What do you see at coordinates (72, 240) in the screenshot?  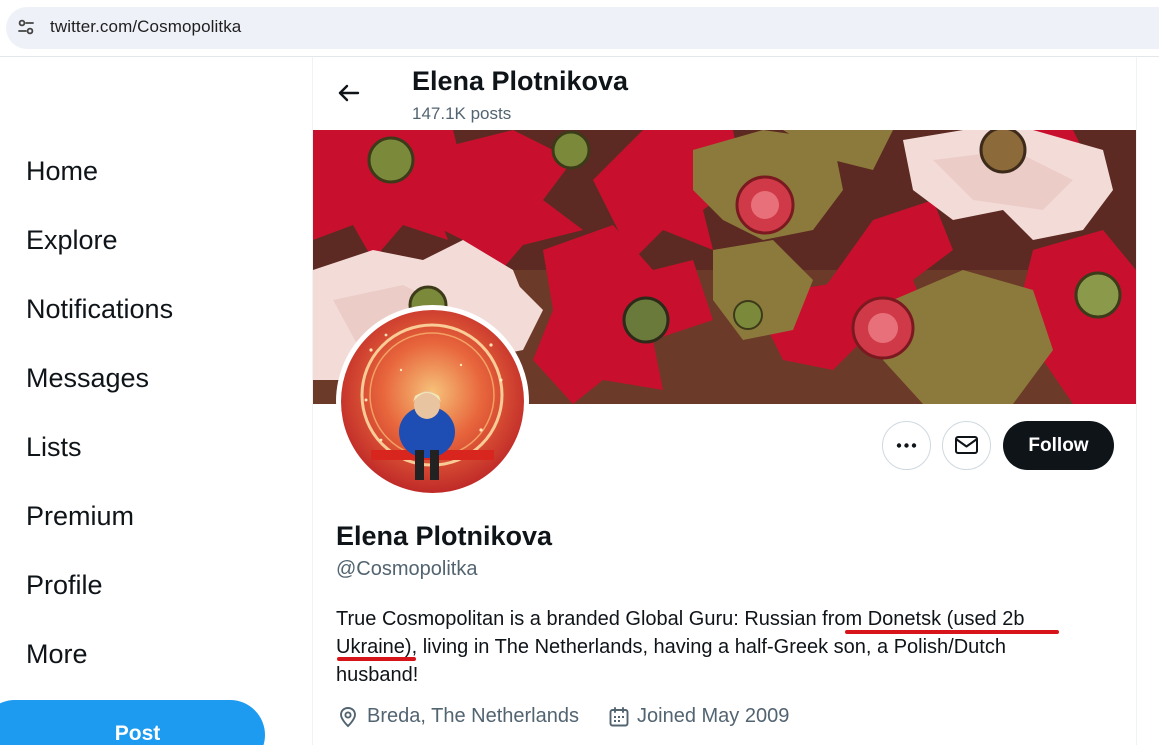 I see `sidebar-item-explore: Explore` at bounding box center [72, 240].